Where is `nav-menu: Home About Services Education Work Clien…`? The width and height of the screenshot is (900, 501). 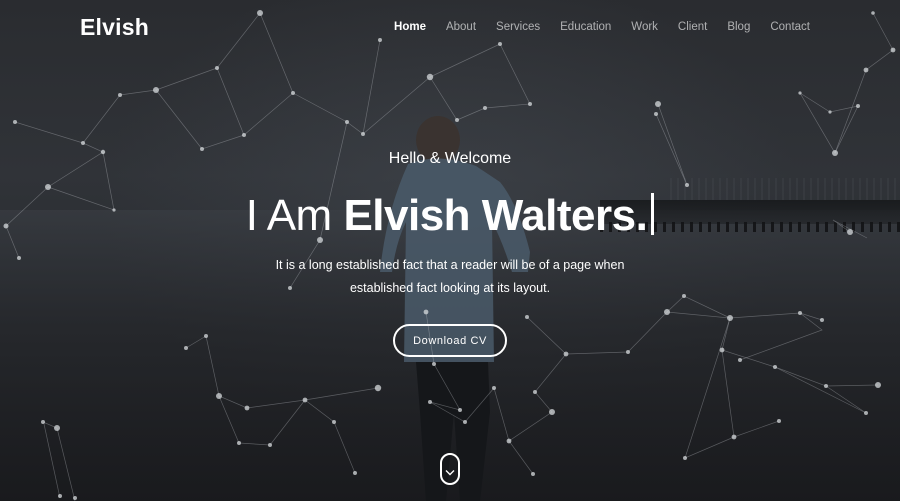
nav-menu: Home About Services Education Work Clien… is located at coordinates (602, 27).